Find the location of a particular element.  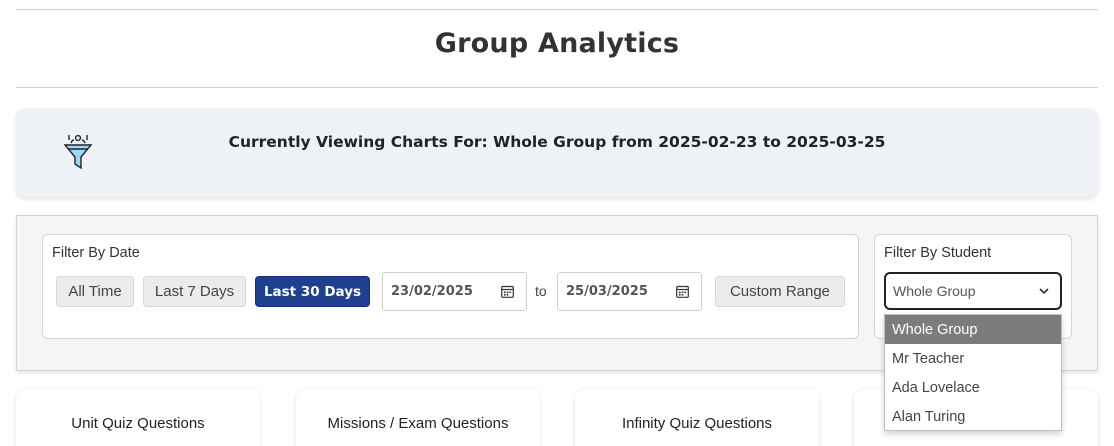

student-option: Whole Group is located at coordinates (973, 329).